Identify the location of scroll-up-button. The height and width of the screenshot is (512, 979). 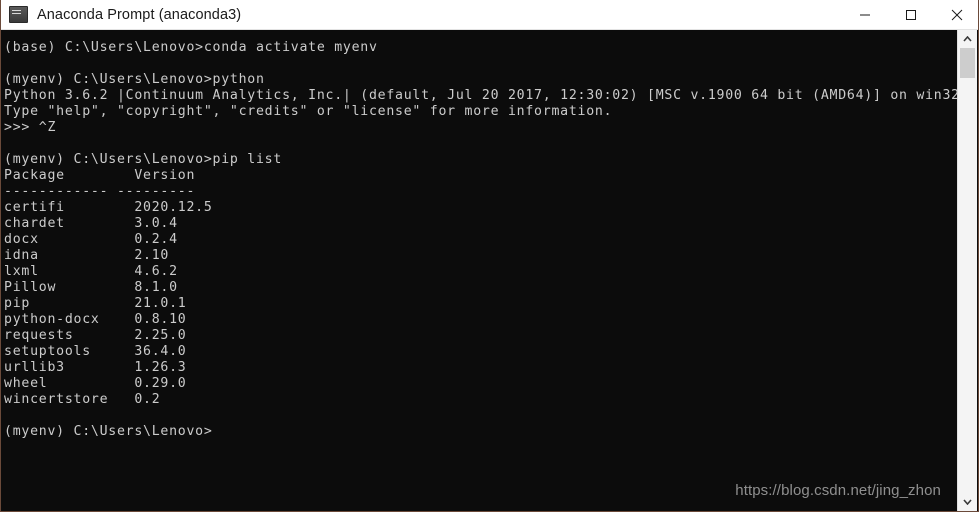
(967, 39).